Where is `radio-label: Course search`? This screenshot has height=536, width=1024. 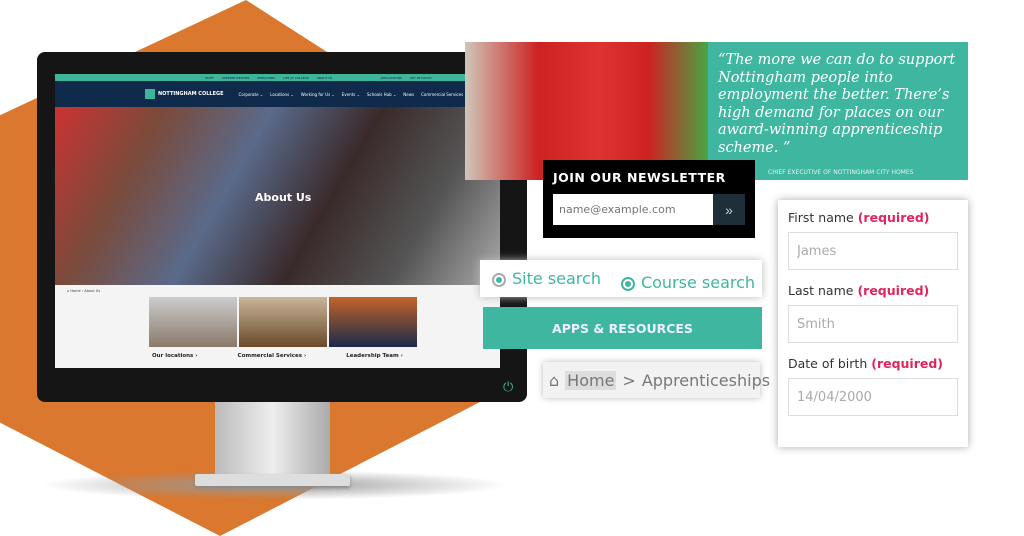 radio-label: Course search is located at coordinates (698, 282).